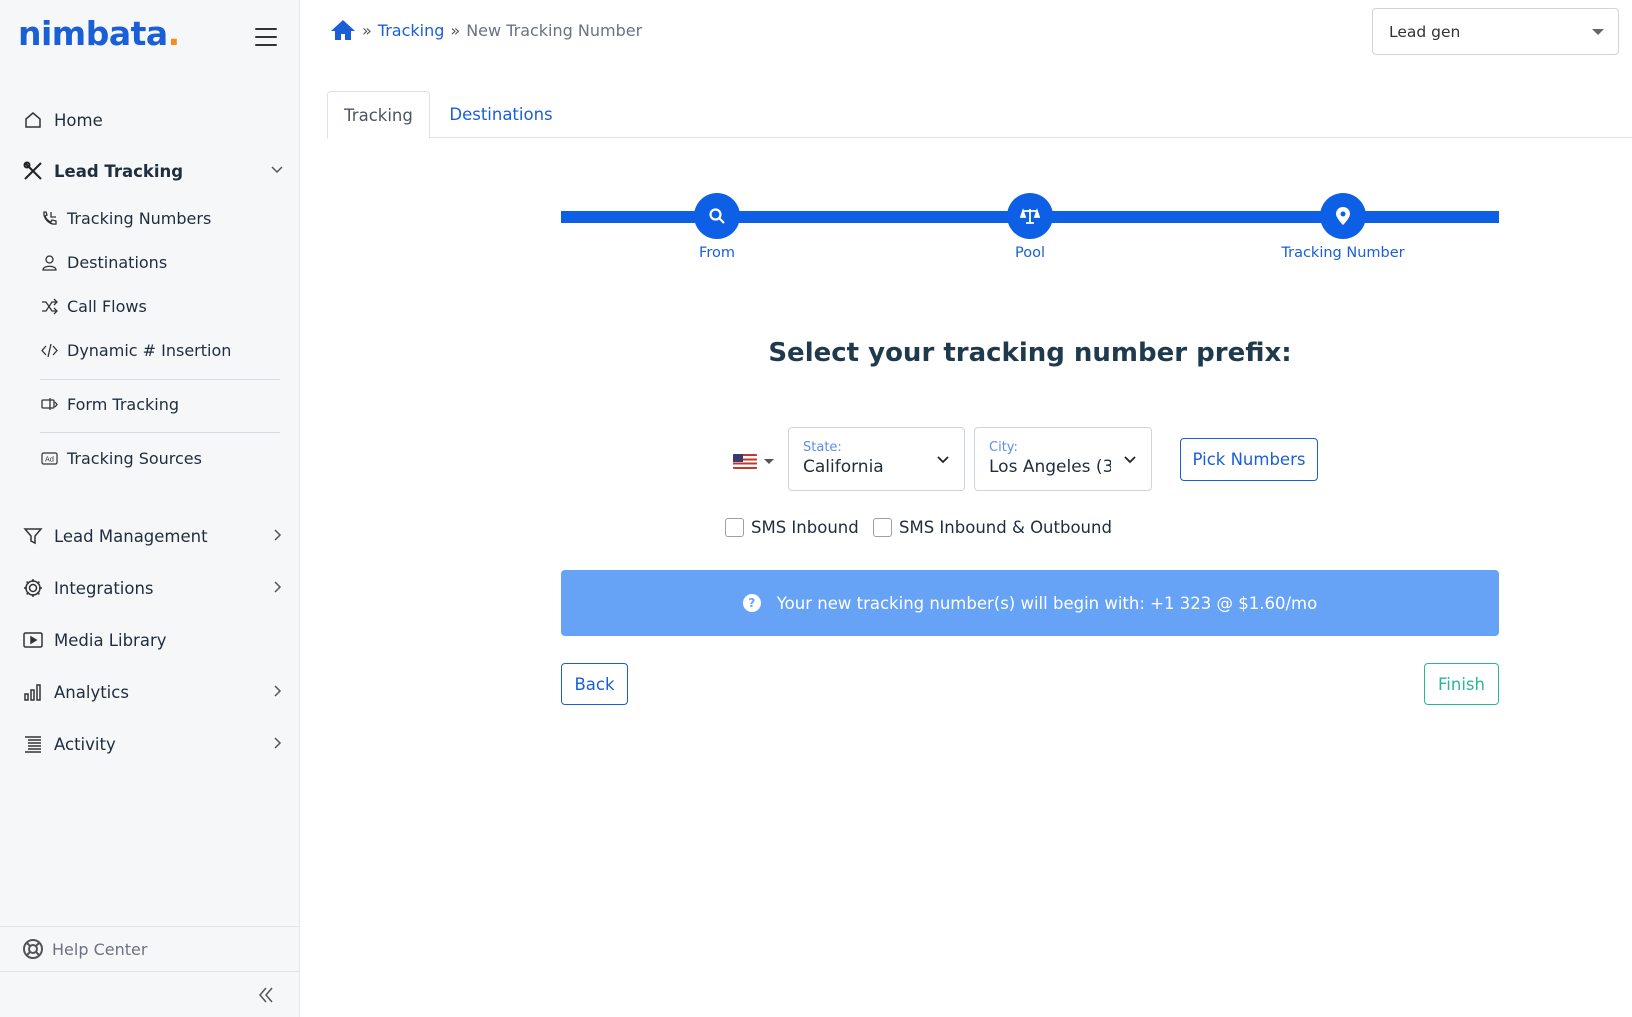 The image size is (1632, 1017). I want to click on sidebar-item-label: Tracking Sources, so click(134, 458).